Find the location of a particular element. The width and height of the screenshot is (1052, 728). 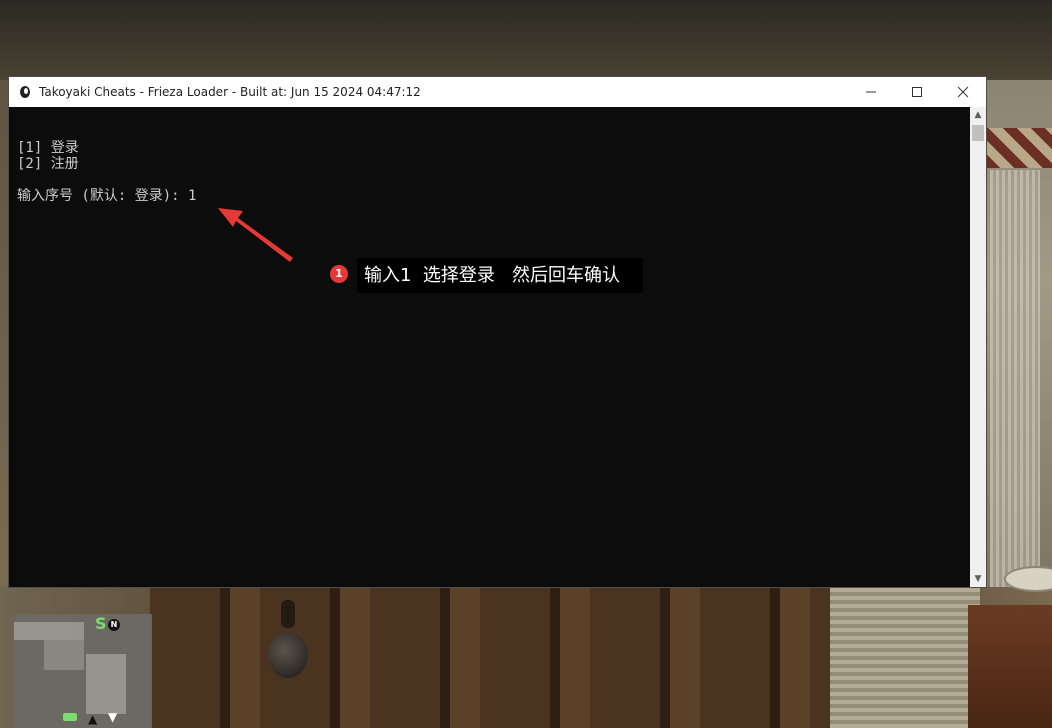

console-line-option-register: [2] 注册 is located at coordinates (48, 164).